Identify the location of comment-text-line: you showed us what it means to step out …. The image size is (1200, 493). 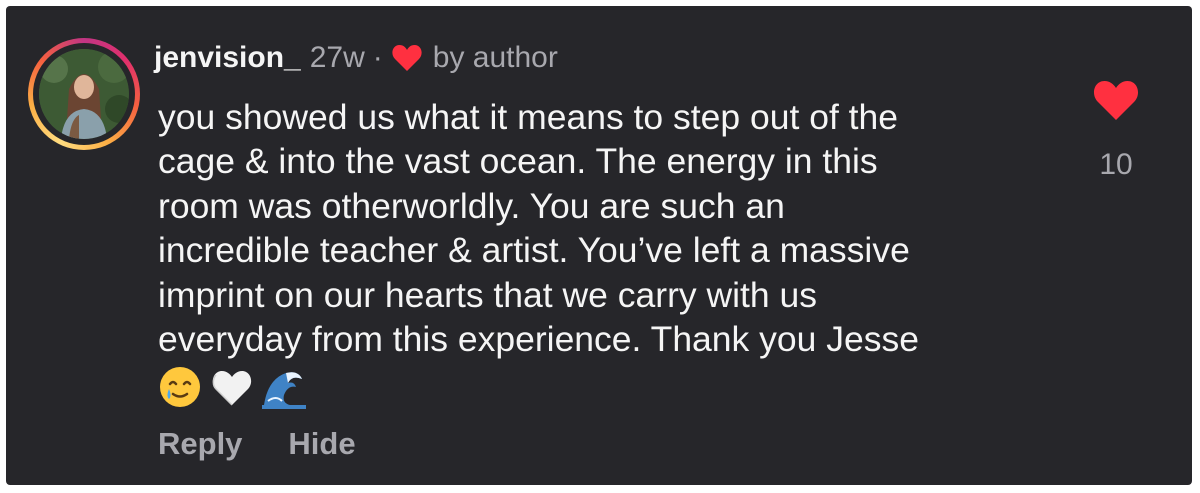
(528, 117).